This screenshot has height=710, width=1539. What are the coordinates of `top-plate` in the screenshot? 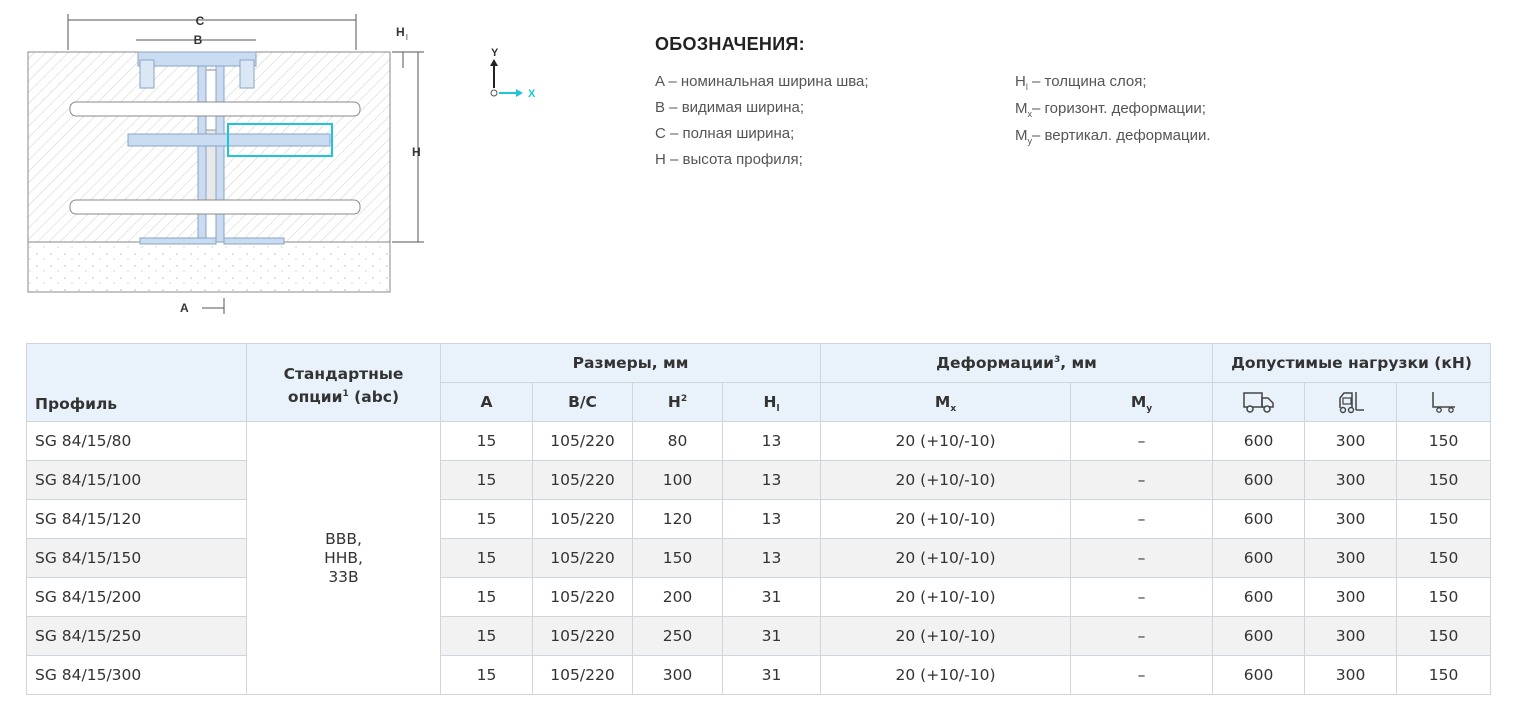 It's located at (197, 59).